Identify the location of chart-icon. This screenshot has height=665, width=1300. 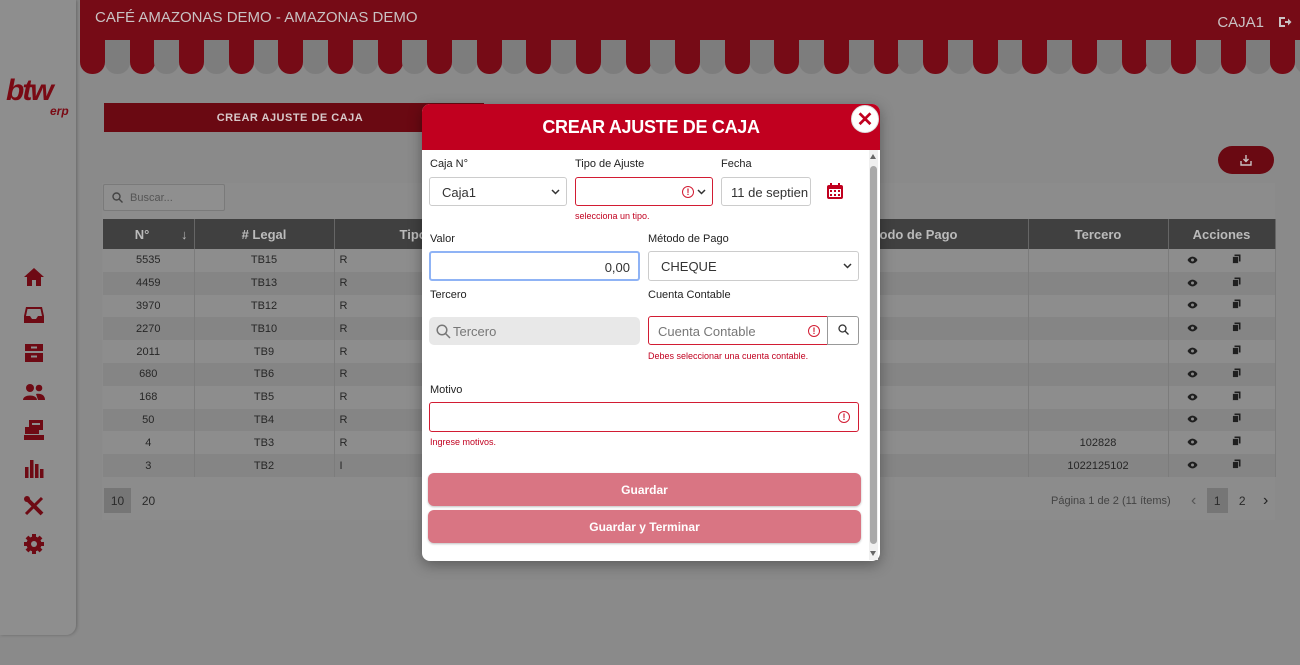
(34, 468).